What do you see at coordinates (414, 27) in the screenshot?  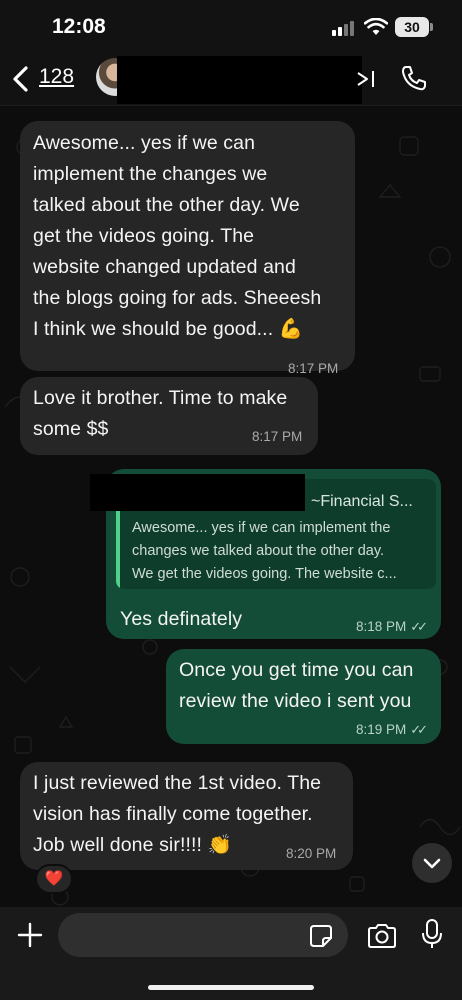 I see `battery-indicator: 30` at bounding box center [414, 27].